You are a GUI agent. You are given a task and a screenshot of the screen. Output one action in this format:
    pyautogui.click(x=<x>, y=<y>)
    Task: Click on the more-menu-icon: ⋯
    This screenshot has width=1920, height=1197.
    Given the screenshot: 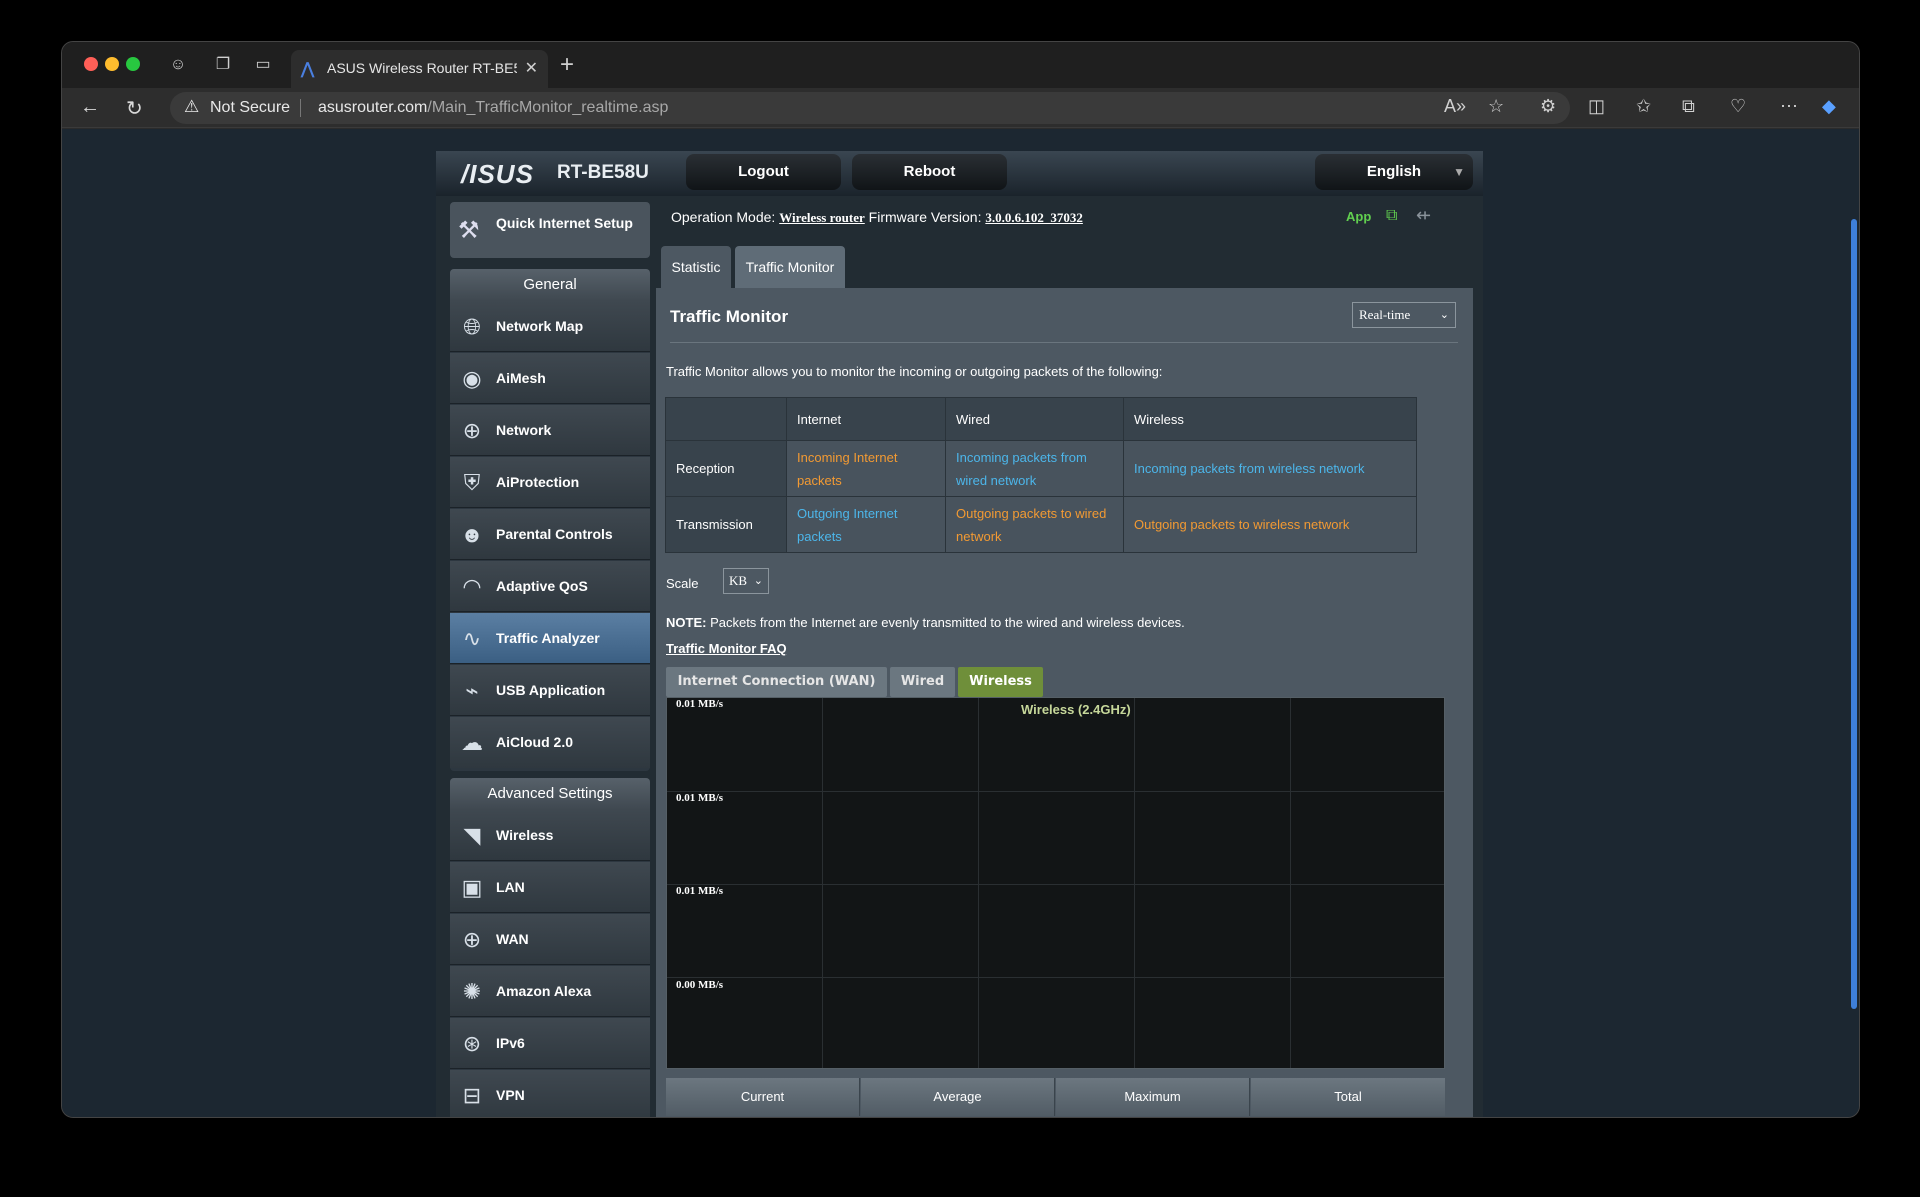 What is the action you would take?
    pyautogui.click(x=1789, y=106)
    